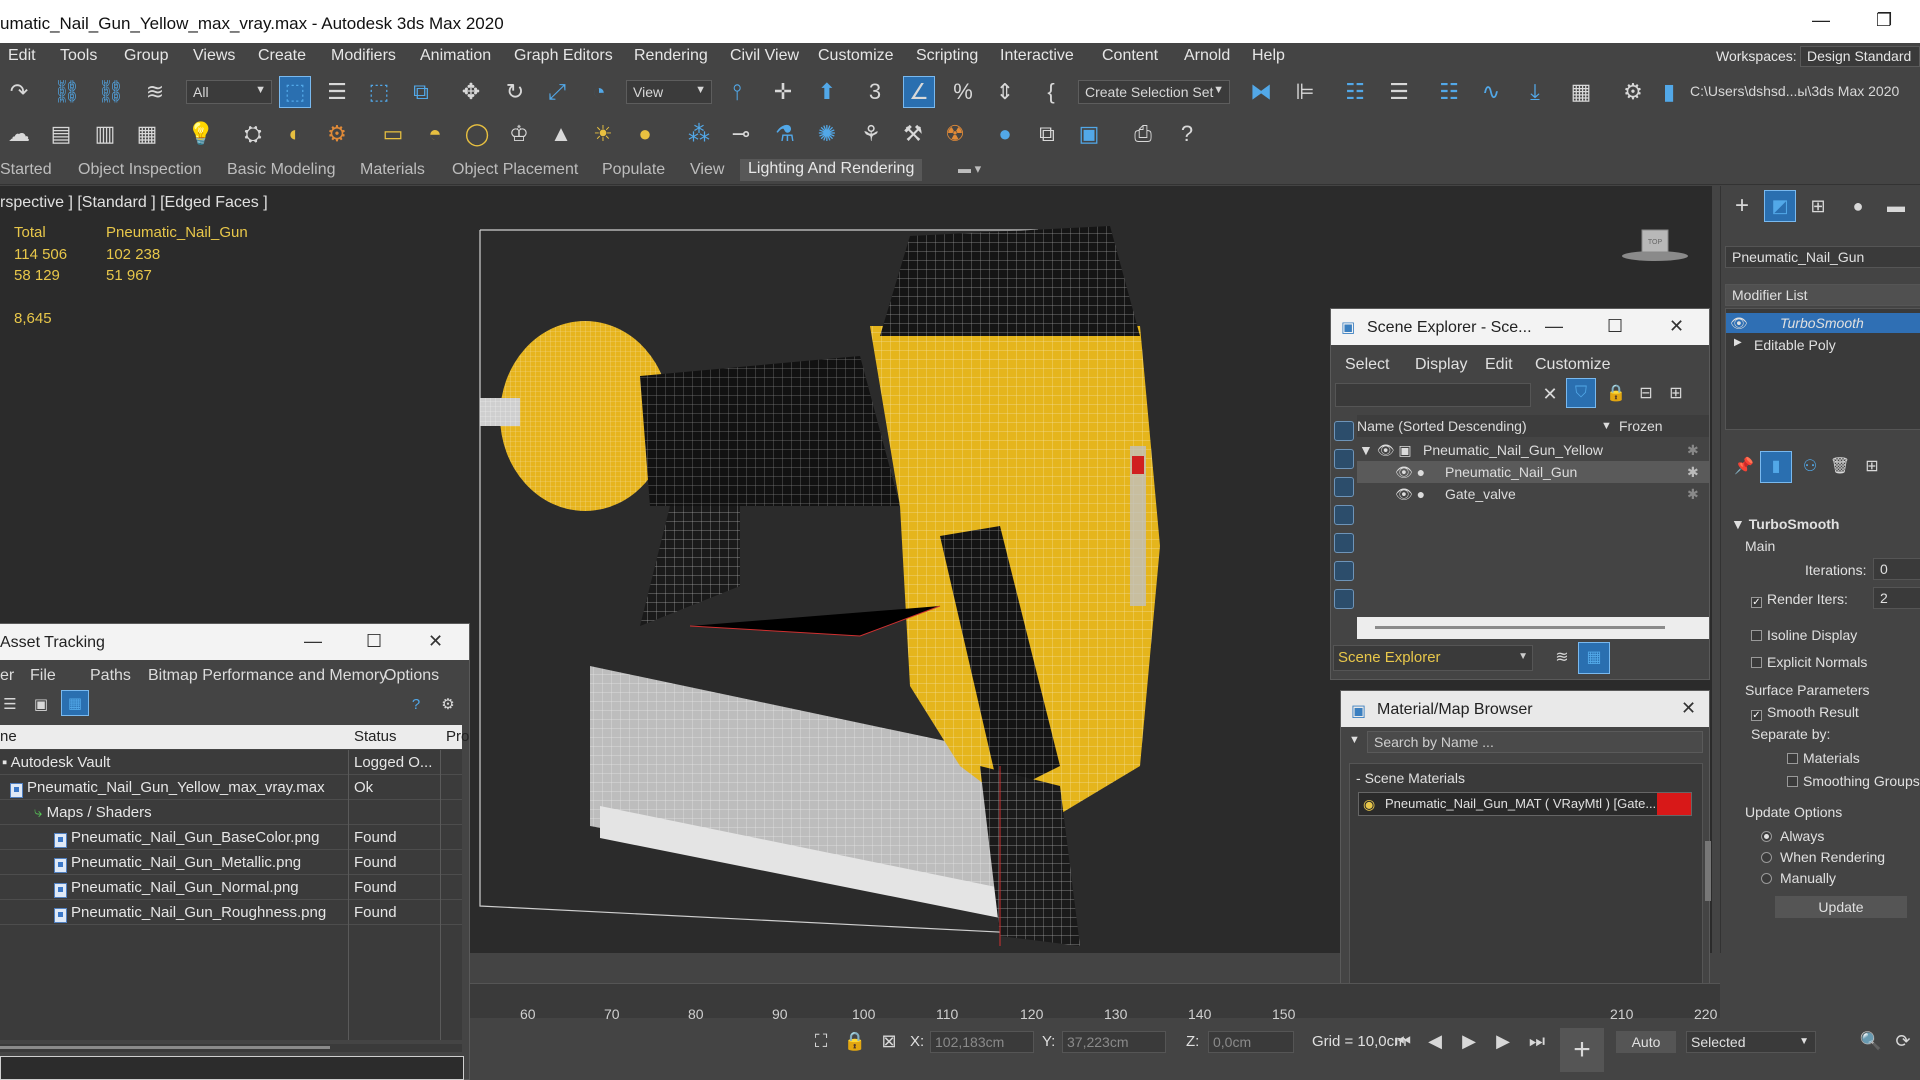 This screenshot has height=1080, width=1920. Describe the element at coordinates (337, 92) in the screenshot. I see `select-by-name-icon: ☰` at that location.